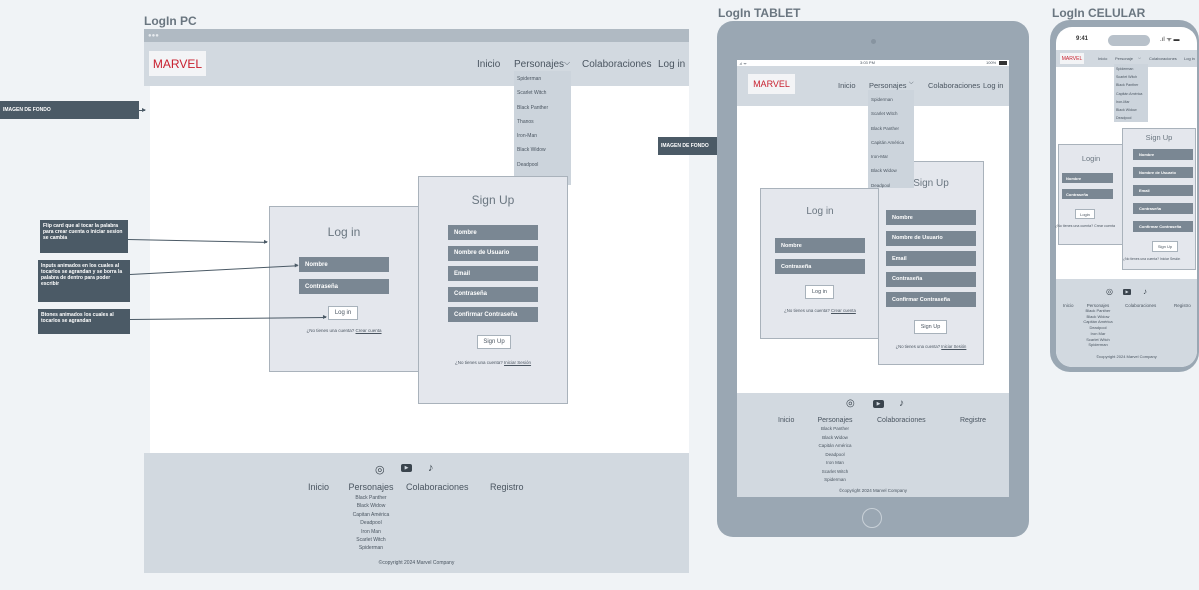  I want to click on footer-personaje-link: Capitan América, so click(371, 515).